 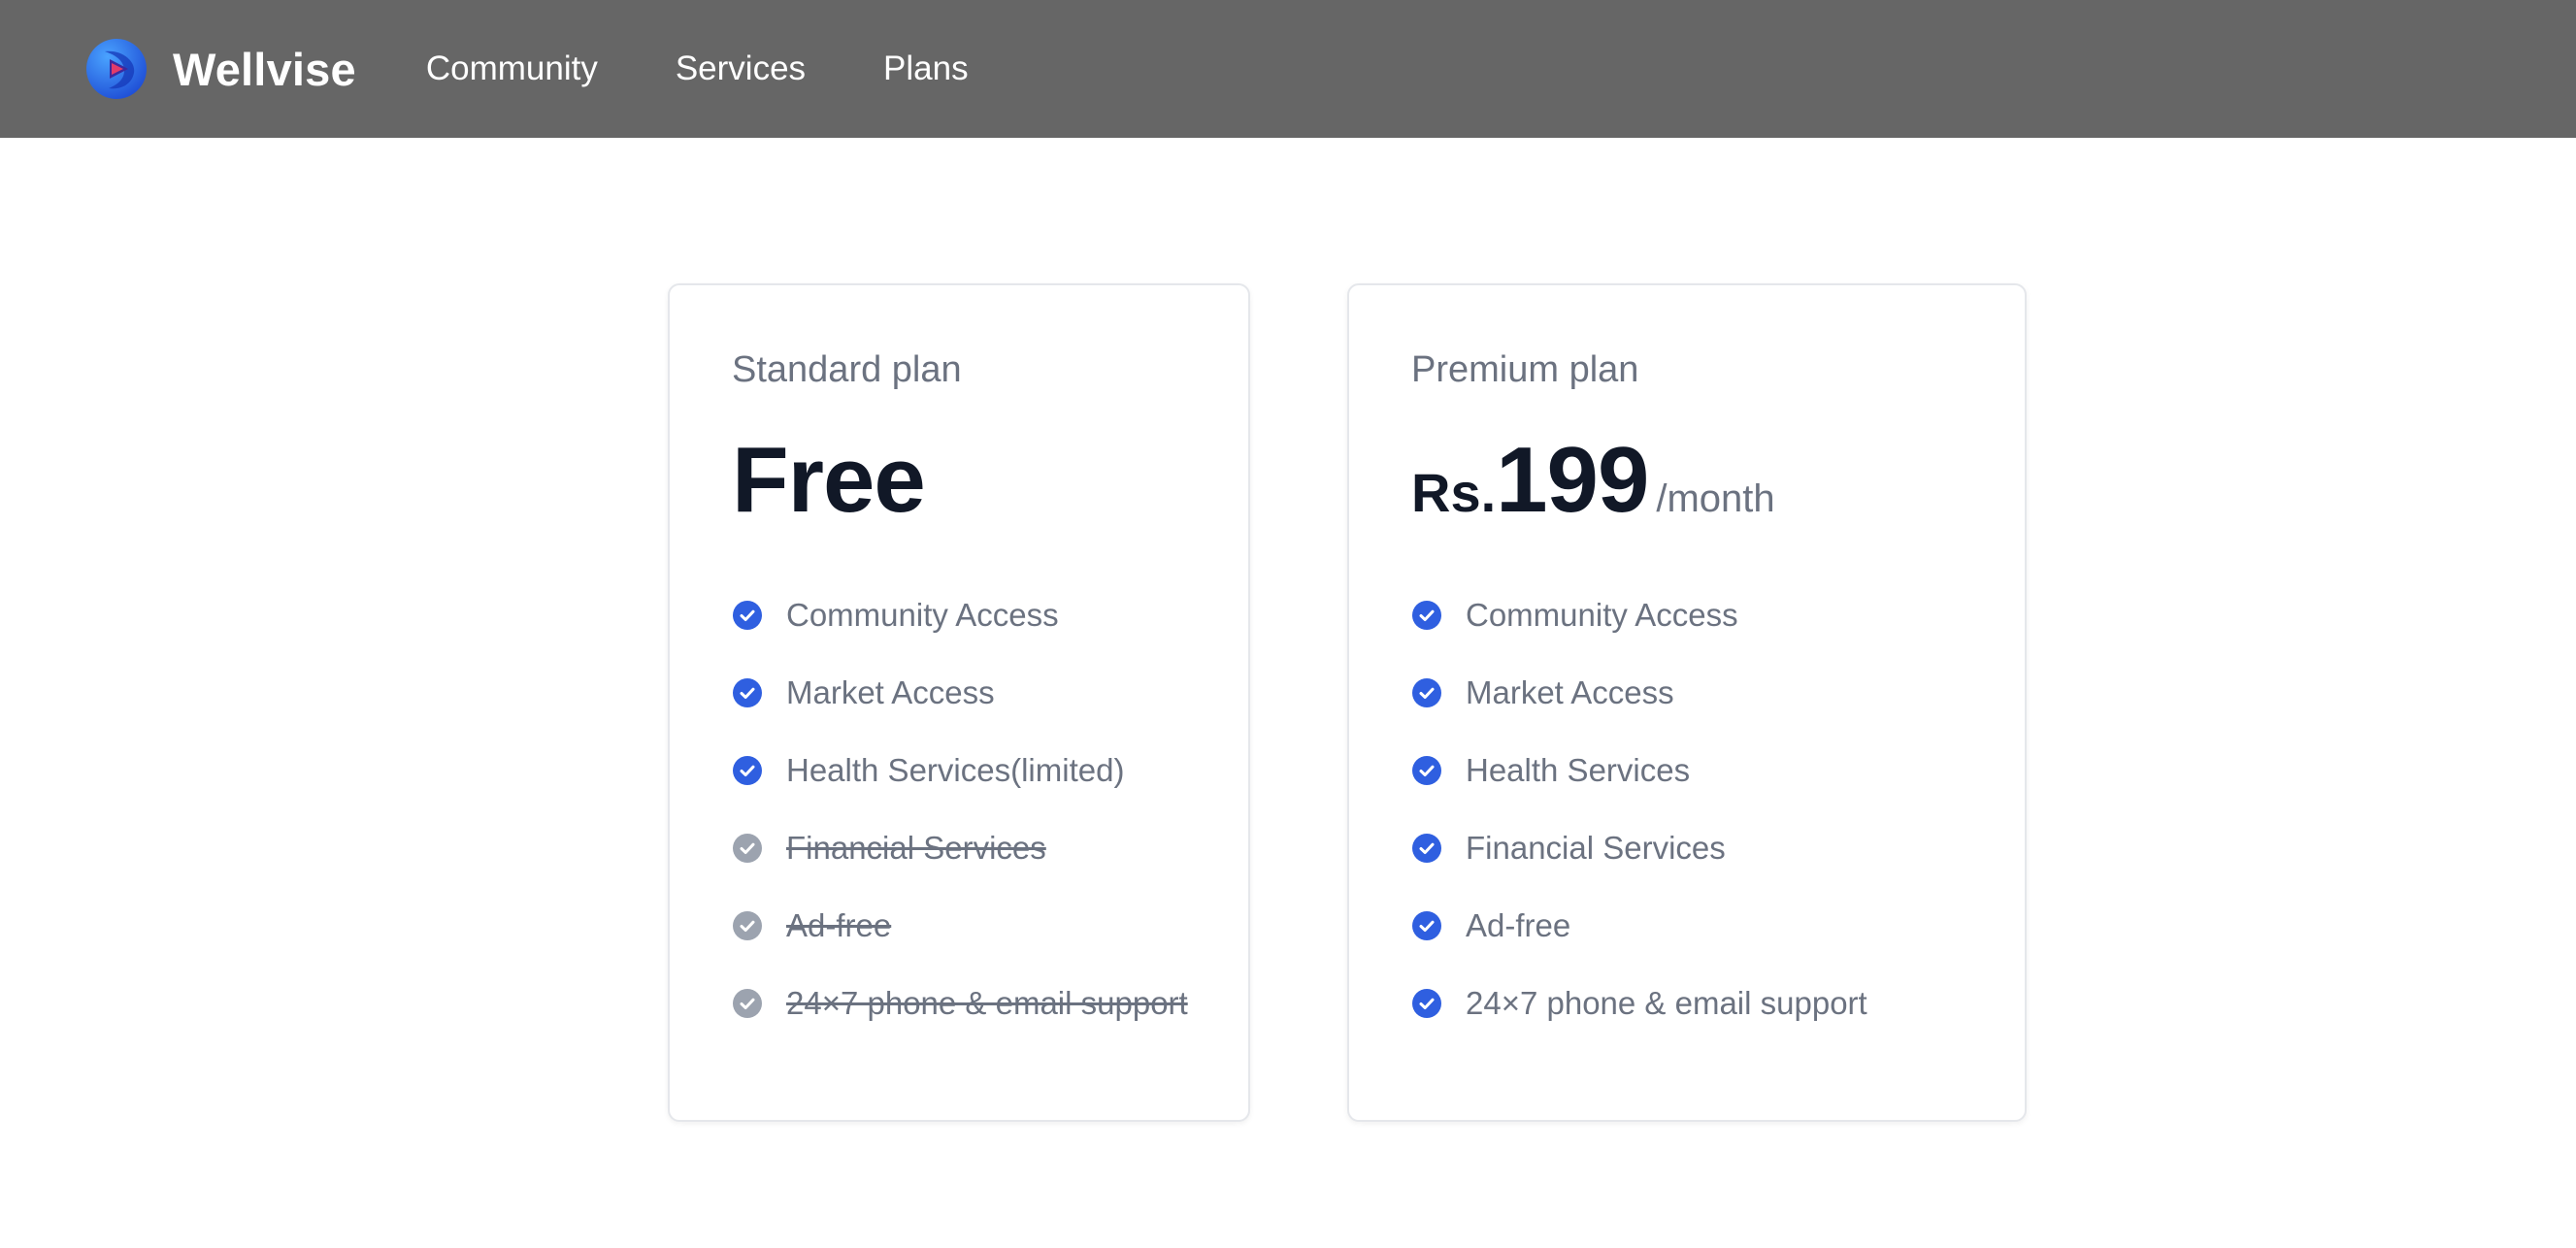 What do you see at coordinates (1639, 926) in the screenshot?
I see `feature-item-included: Ad-free` at bounding box center [1639, 926].